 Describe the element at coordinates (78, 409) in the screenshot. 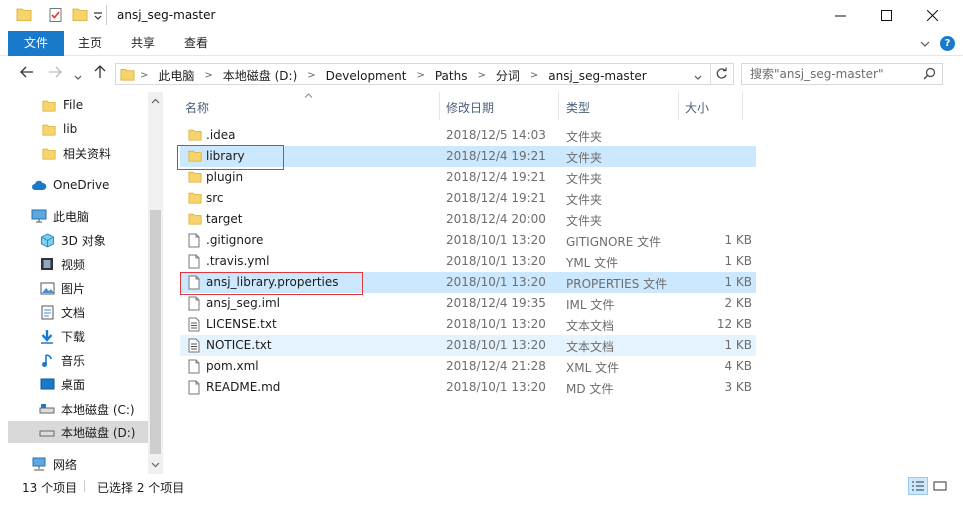

I see `nav-item-drive-c: 本地磁盘 (C:)` at that location.